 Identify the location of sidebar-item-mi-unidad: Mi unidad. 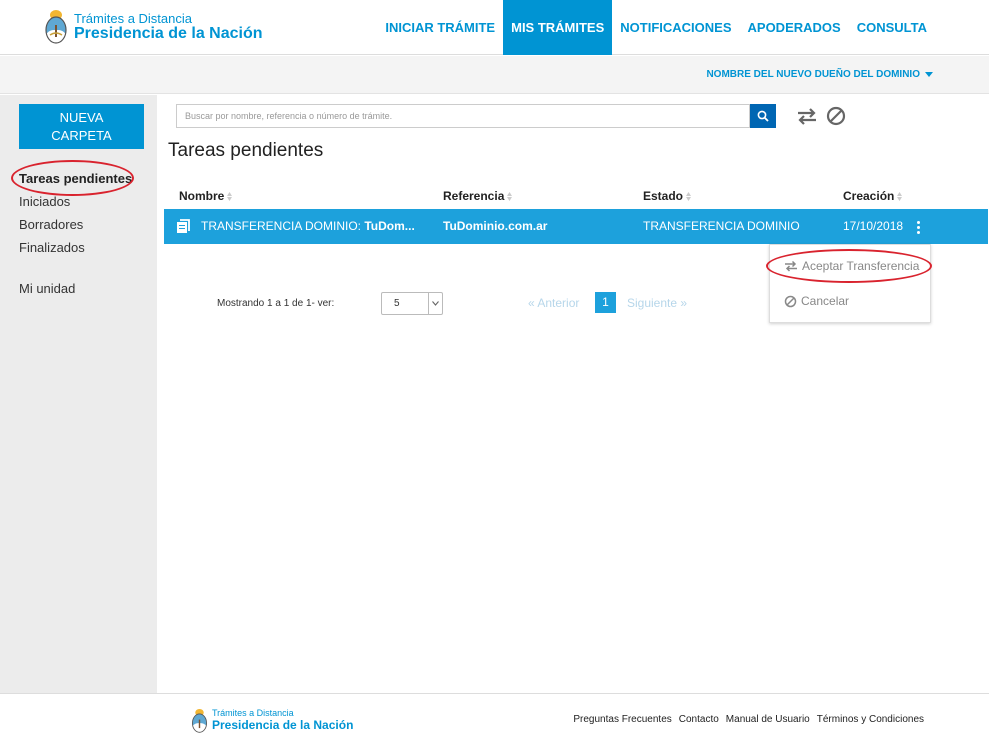
(47, 288).